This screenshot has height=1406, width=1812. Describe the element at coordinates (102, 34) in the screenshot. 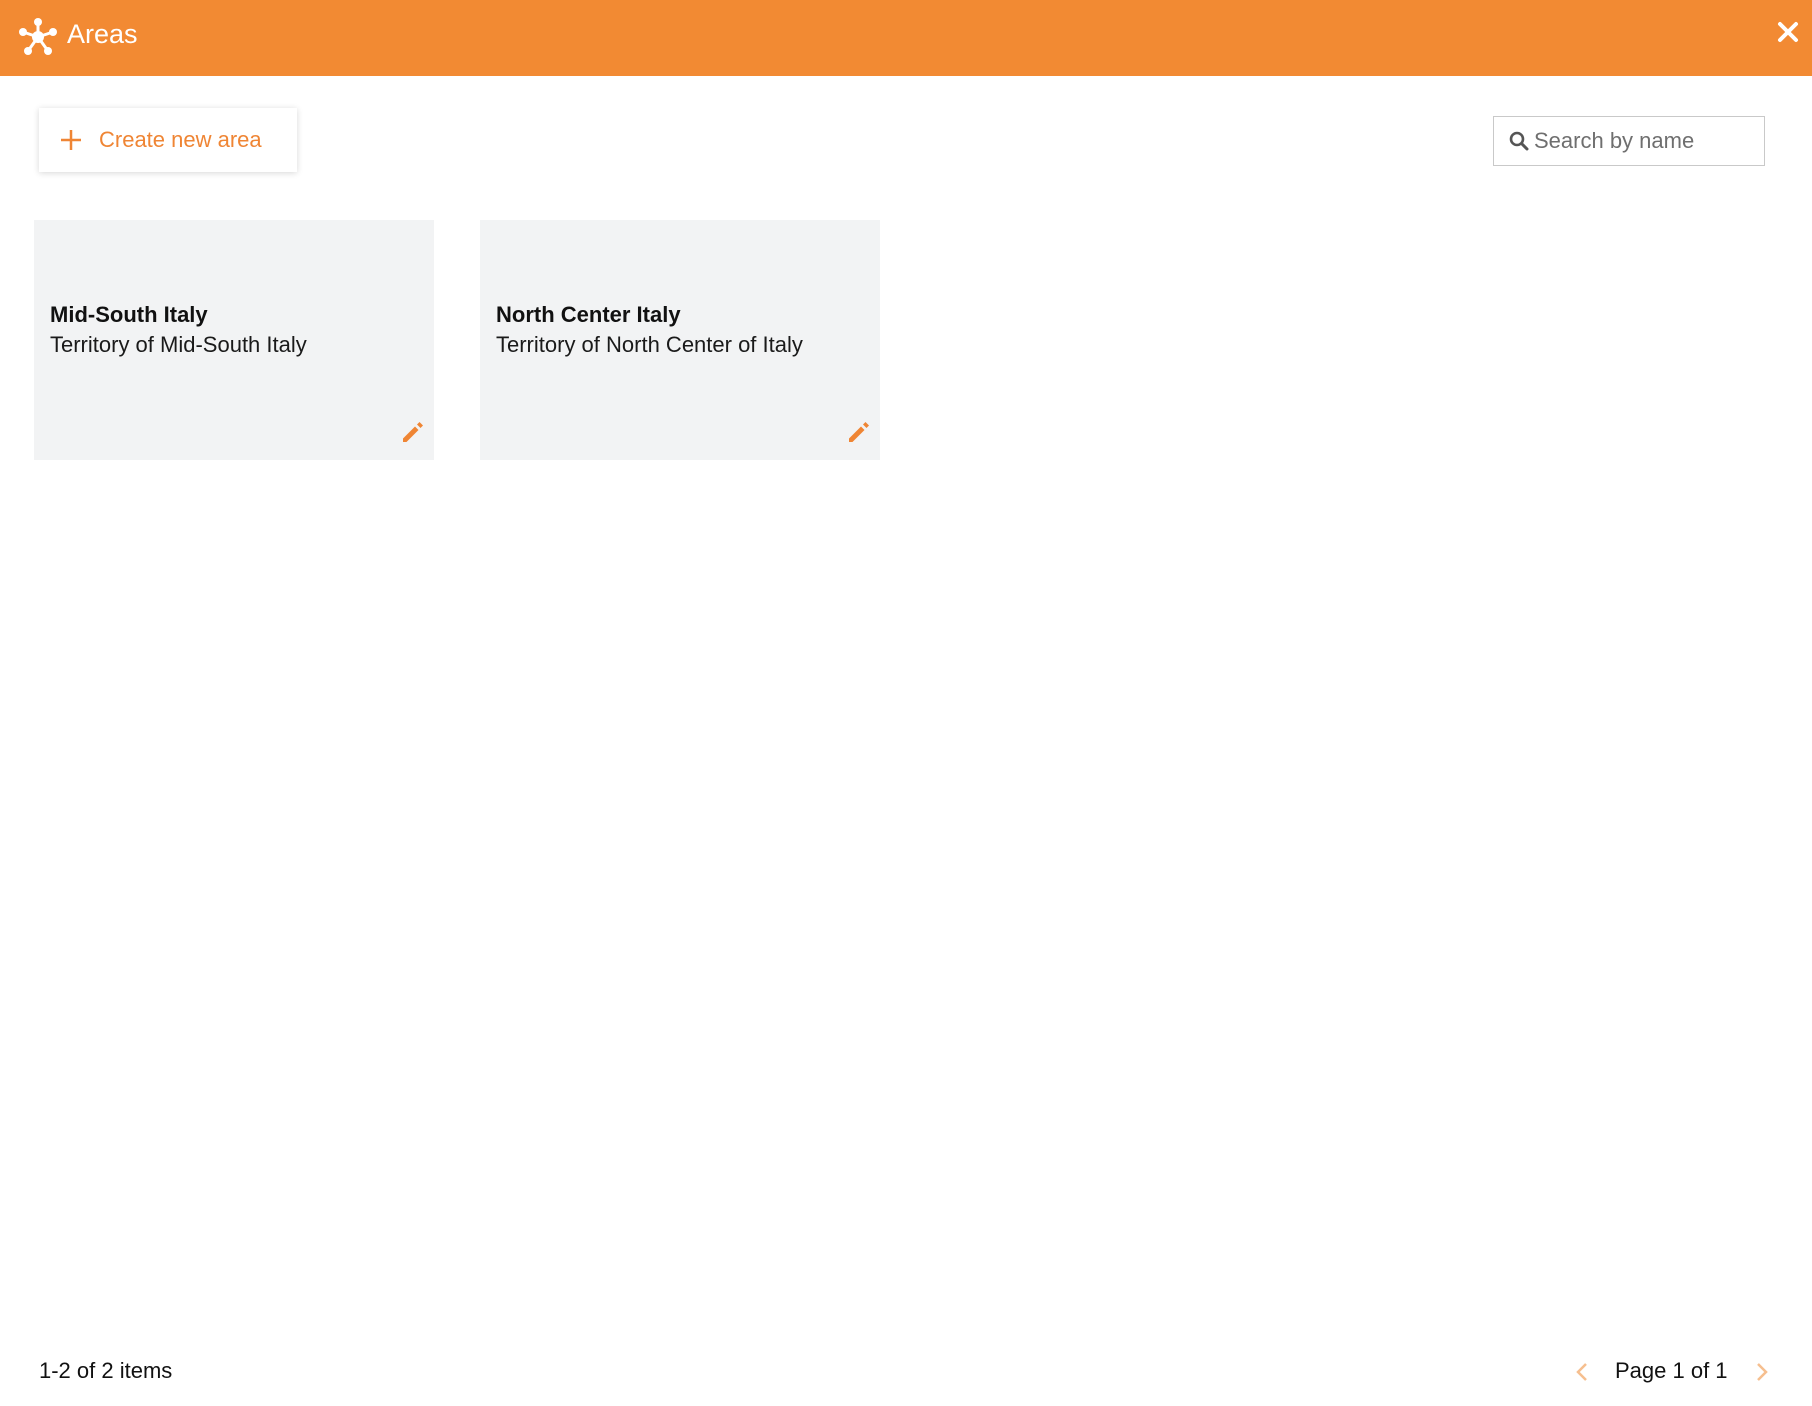

I see `page-title: Areas` at that location.